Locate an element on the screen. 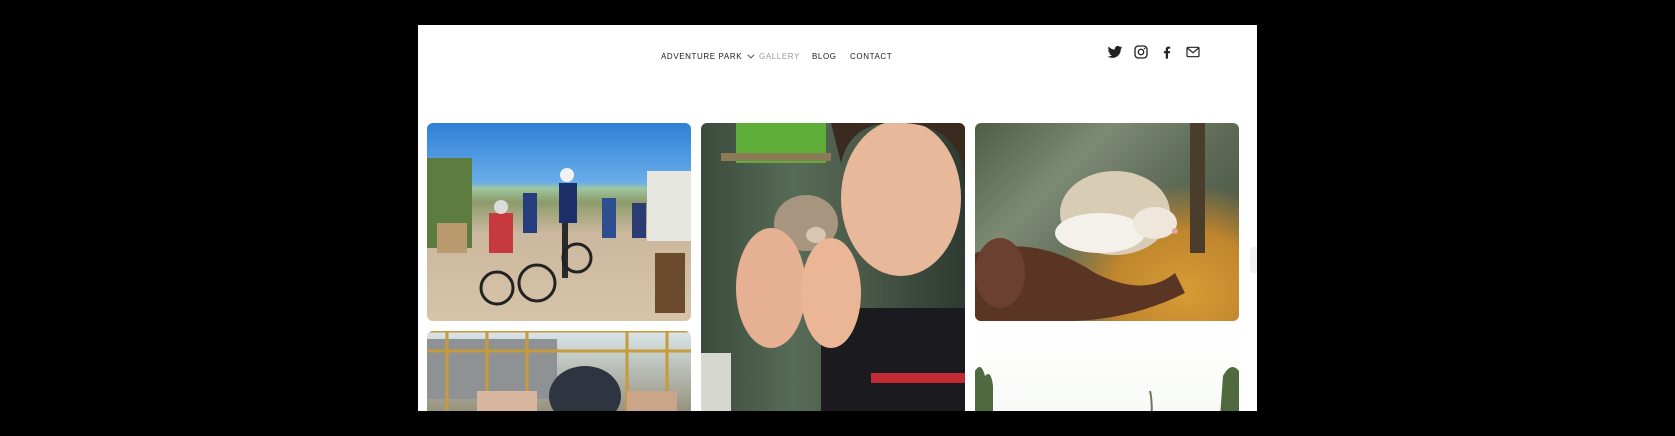  gallery-photo-girl-hedgehog is located at coordinates (833, 267).